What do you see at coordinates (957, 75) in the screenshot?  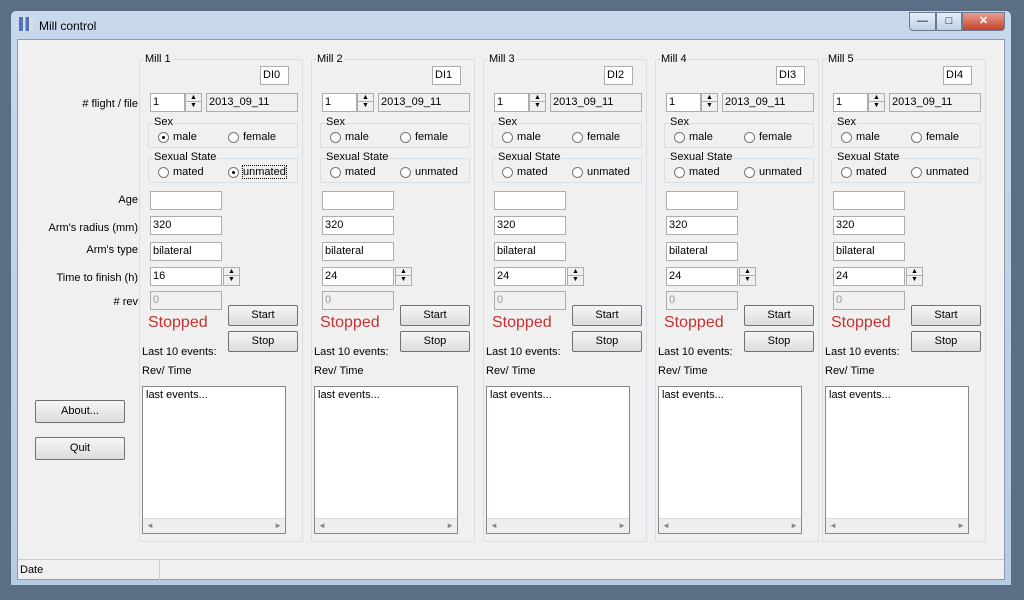 I see `channel-field: DI4` at bounding box center [957, 75].